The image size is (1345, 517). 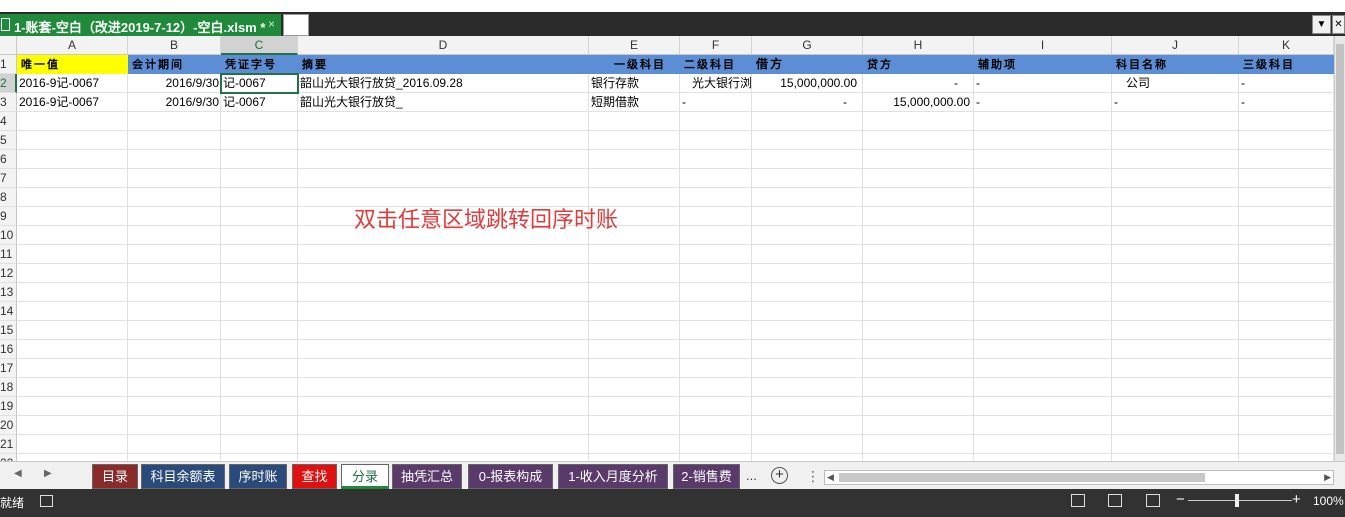 What do you see at coordinates (830, 477) in the screenshot?
I see `scroll-left-icon: ◀` at bounding box center [830, 477].